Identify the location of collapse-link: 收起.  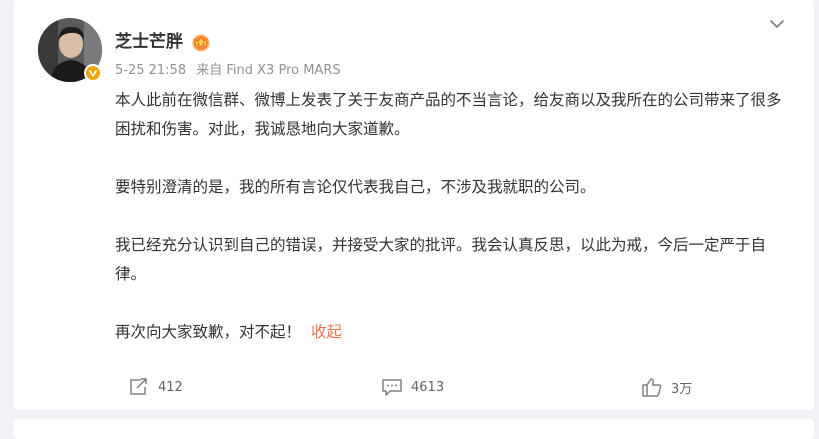
(326, 332).